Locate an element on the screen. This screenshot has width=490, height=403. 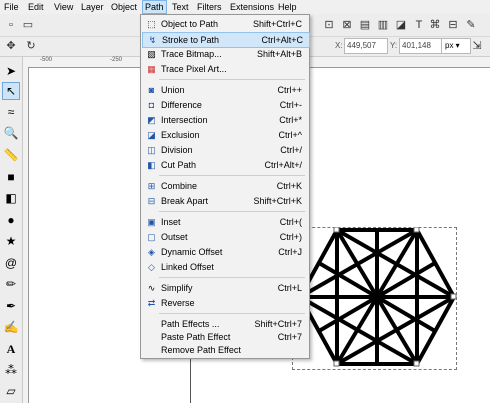
rotate-icon: ↻ is located at coordinates (31, 46).